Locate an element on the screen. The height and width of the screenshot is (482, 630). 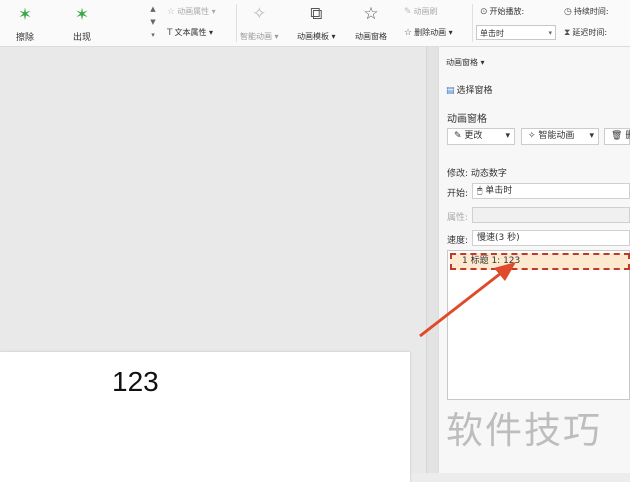
property-label: 属性: is located at coordinates (458, 218).